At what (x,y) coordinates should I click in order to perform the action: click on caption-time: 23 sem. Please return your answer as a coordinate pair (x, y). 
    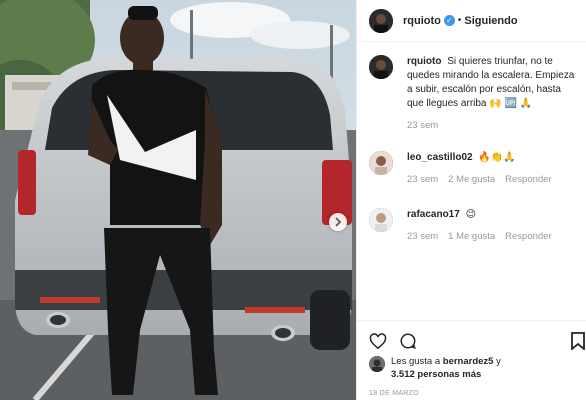
    Looking at the image, I should click on (422, 125).